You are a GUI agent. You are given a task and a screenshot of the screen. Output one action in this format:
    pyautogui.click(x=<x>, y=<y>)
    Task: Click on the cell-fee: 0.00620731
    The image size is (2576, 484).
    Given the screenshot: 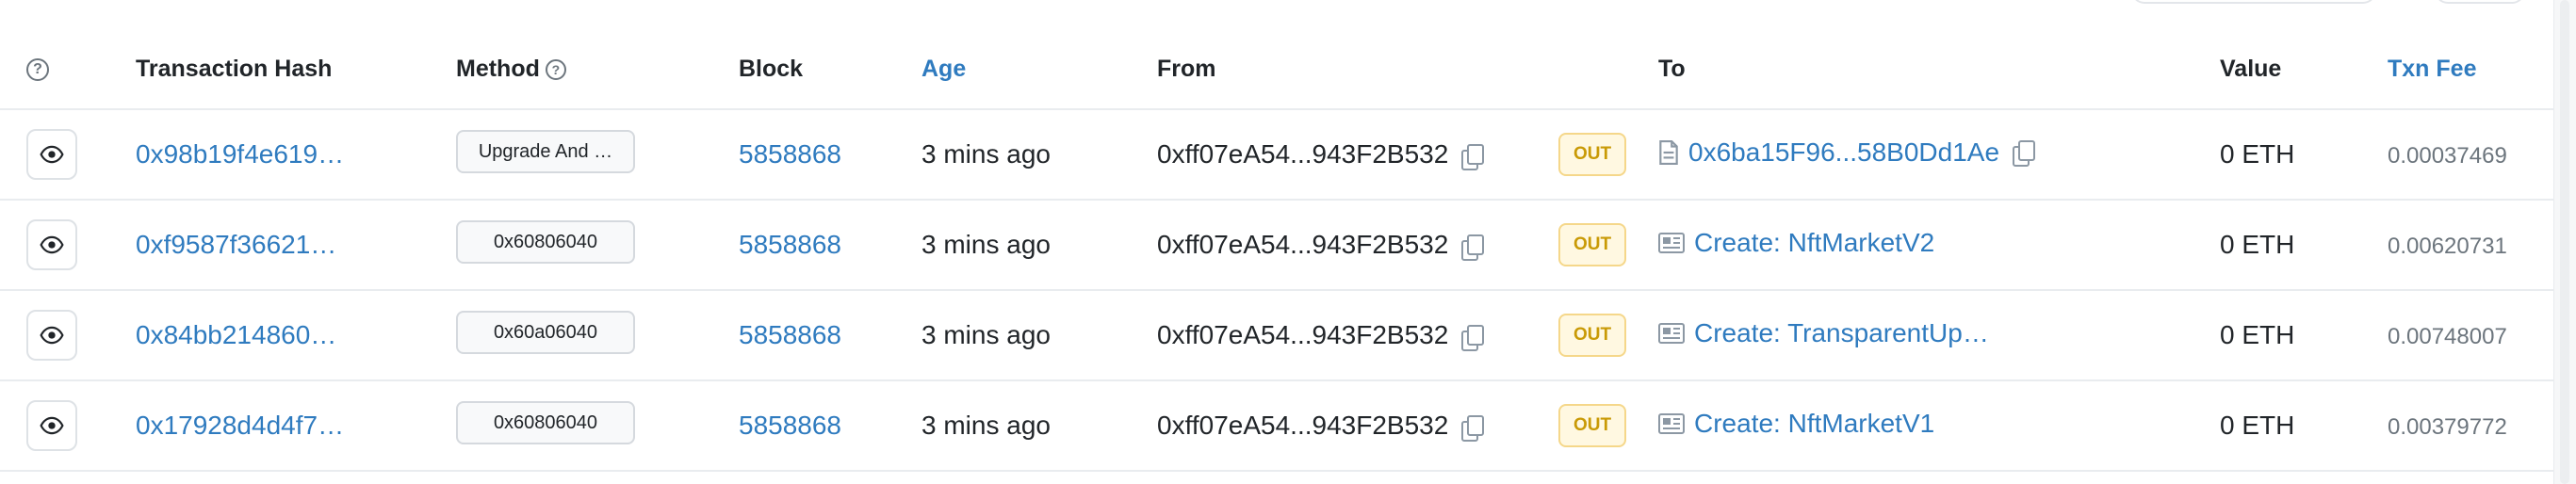 What is the action you would take?
    pyautogui.click(x=2470, y=245)
    